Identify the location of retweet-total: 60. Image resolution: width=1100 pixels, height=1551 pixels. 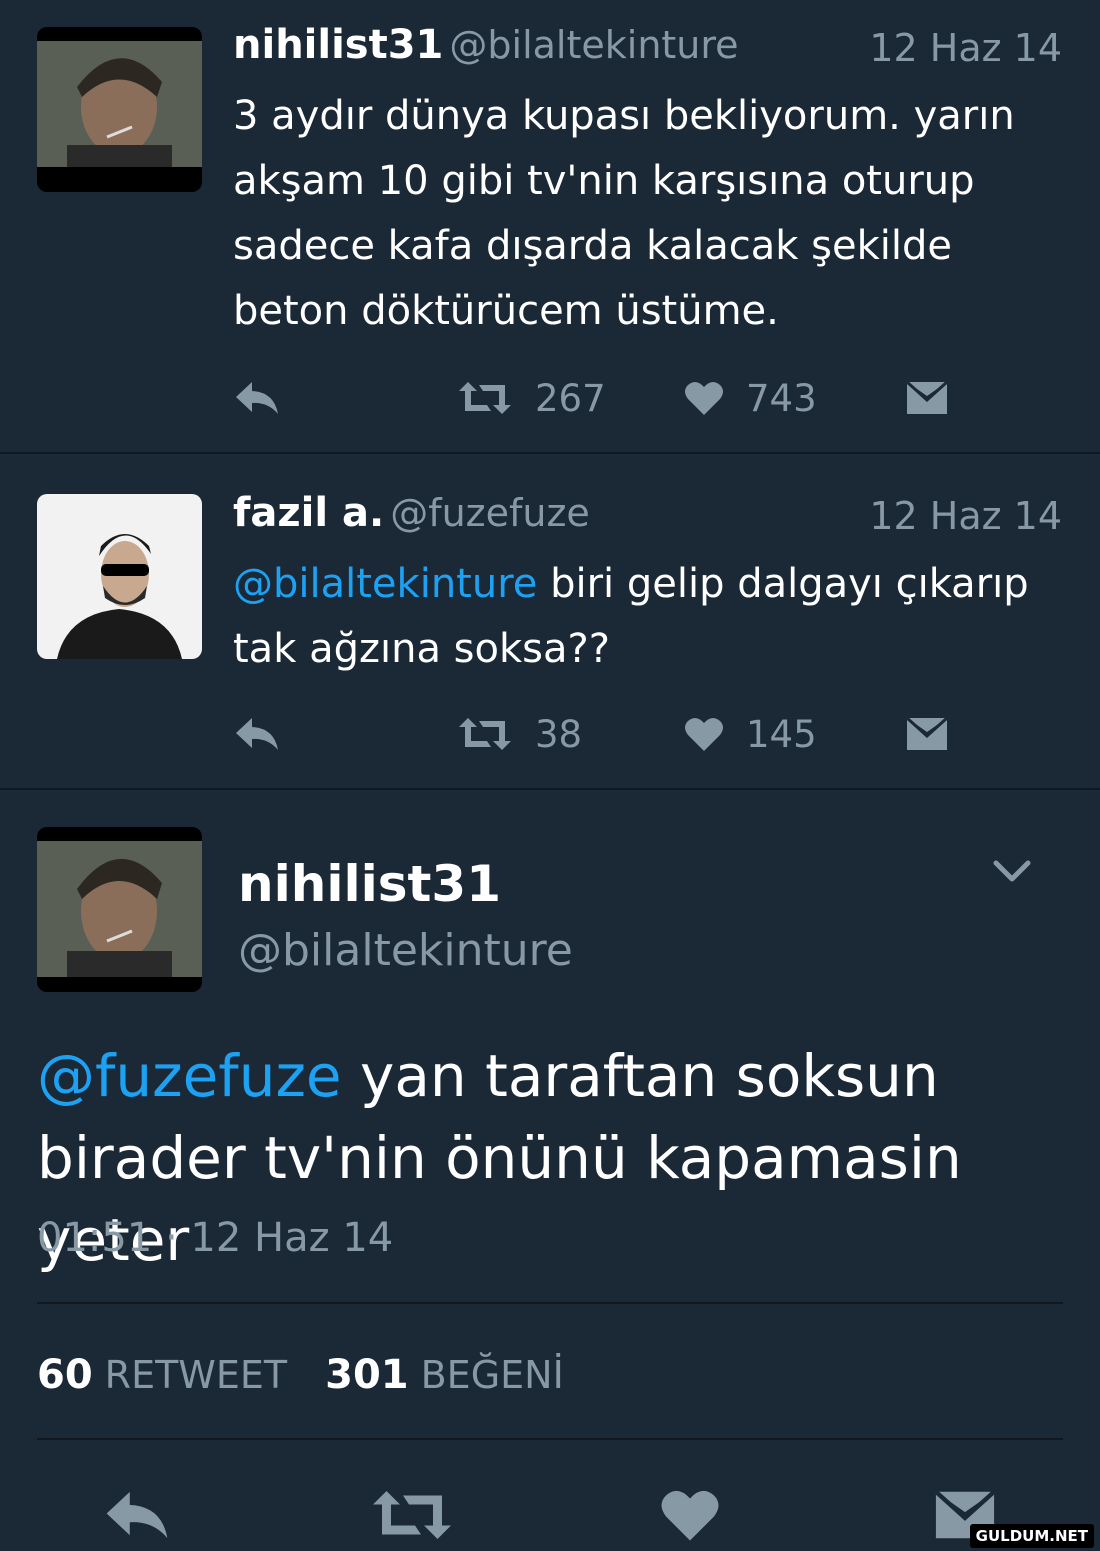
(65, 1375).